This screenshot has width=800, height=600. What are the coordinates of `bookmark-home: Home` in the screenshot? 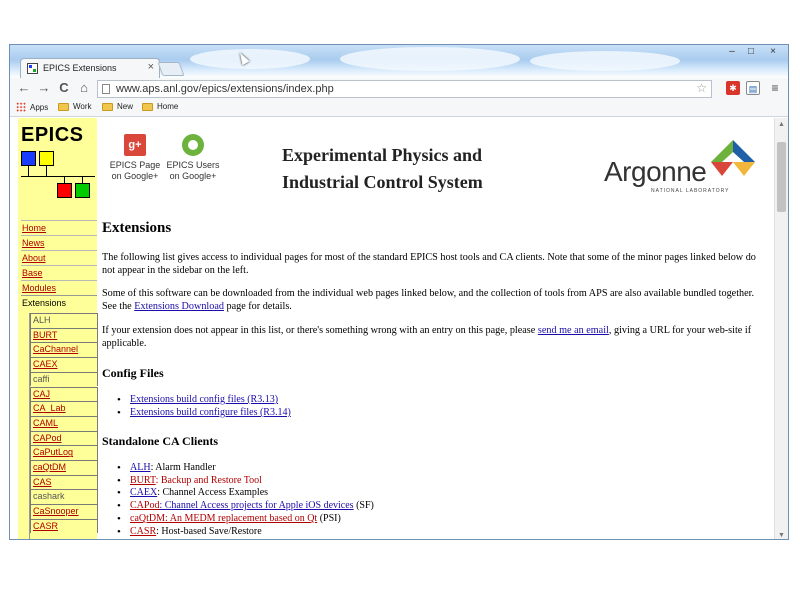 It's located at (160, 106).